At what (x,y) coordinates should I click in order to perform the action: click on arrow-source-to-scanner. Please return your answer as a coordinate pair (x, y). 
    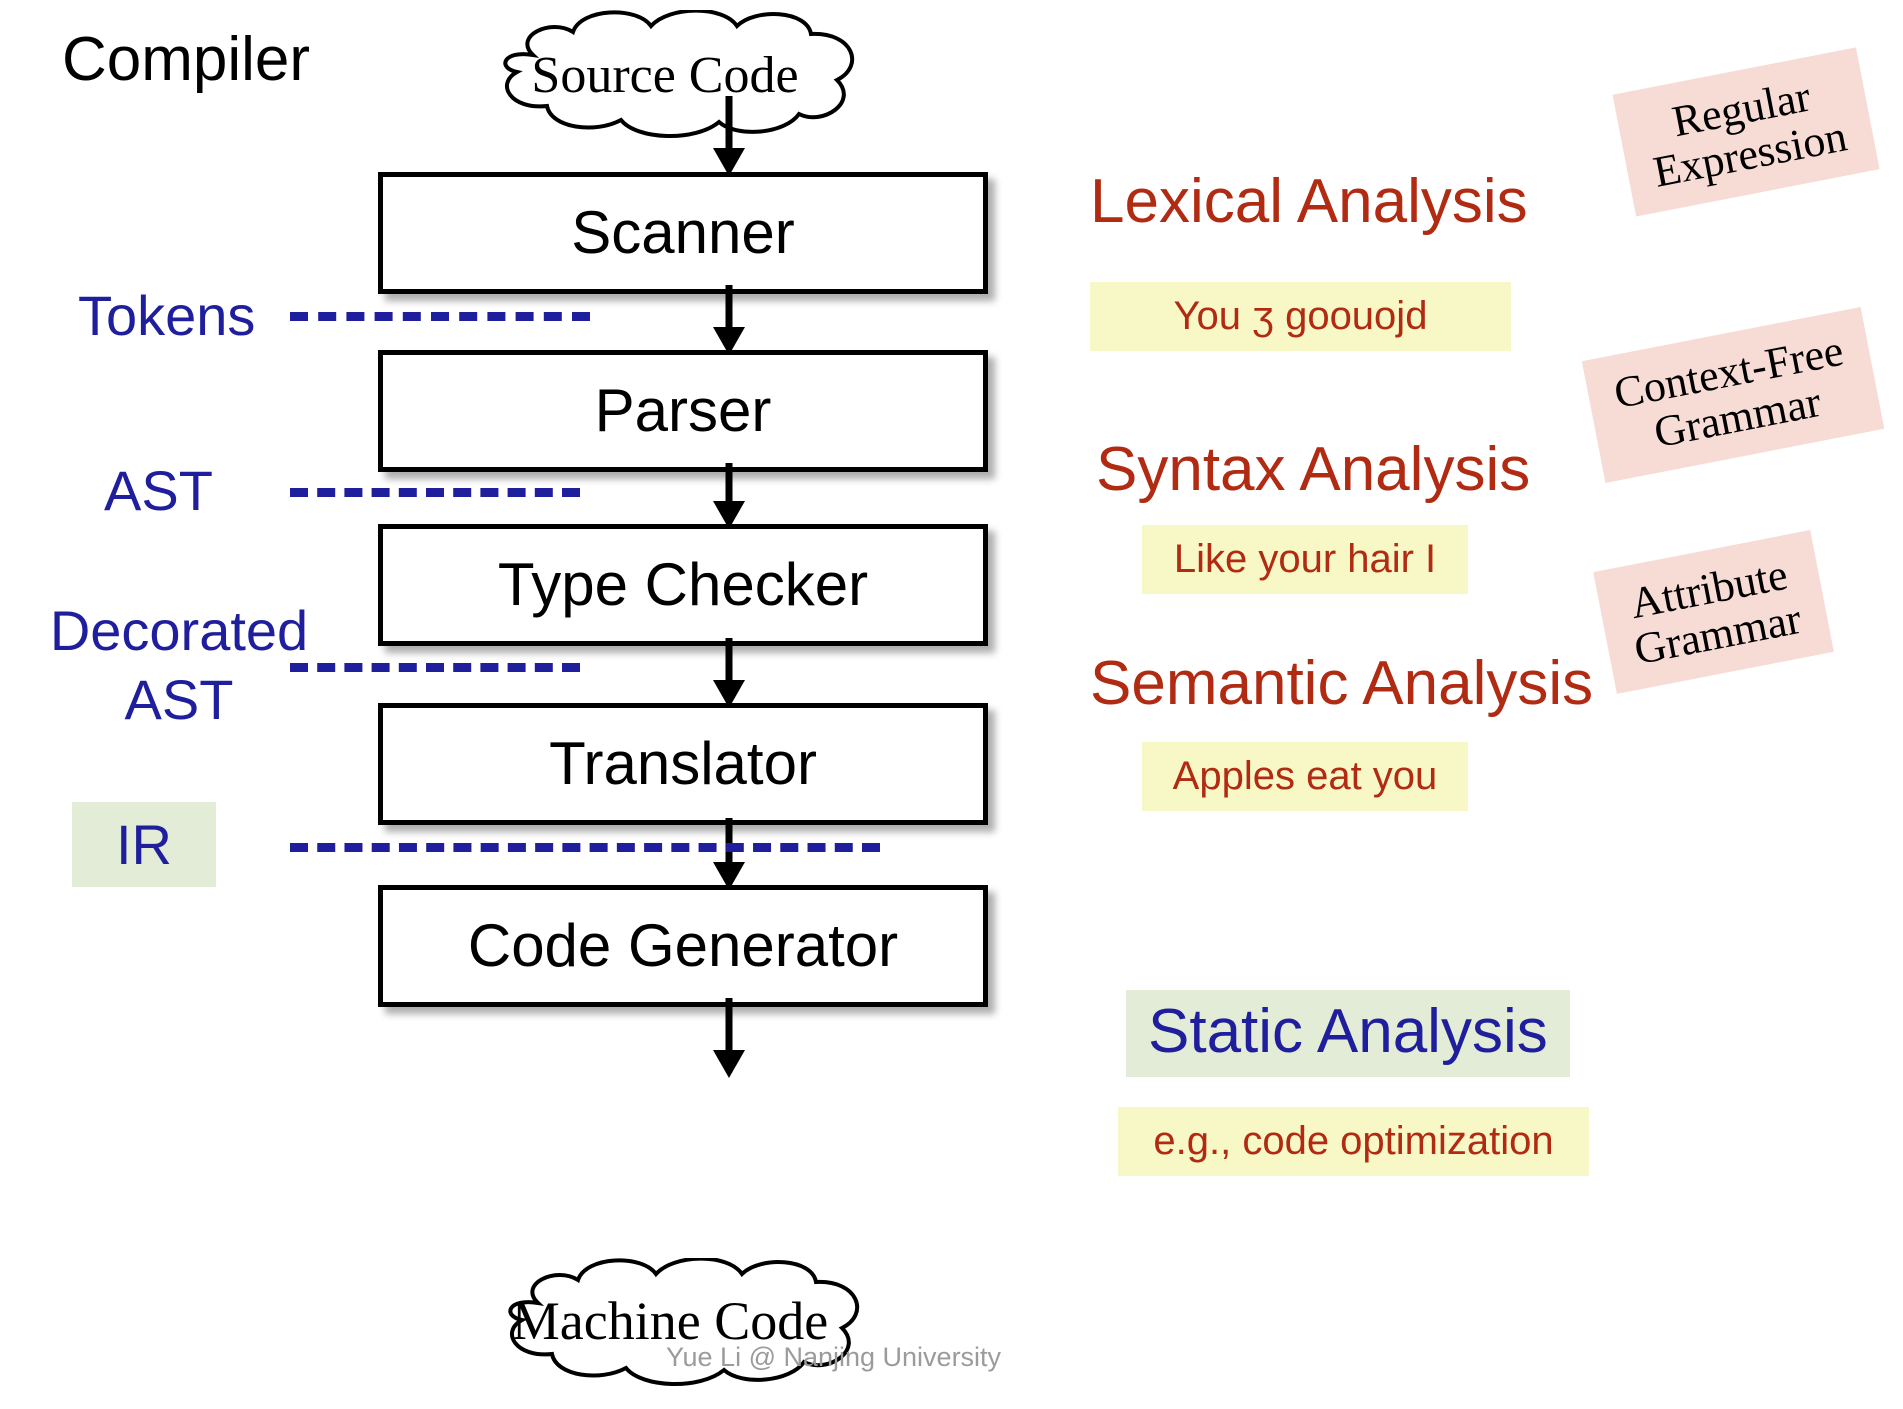
    Looking at the image, I should click on (729, 137).